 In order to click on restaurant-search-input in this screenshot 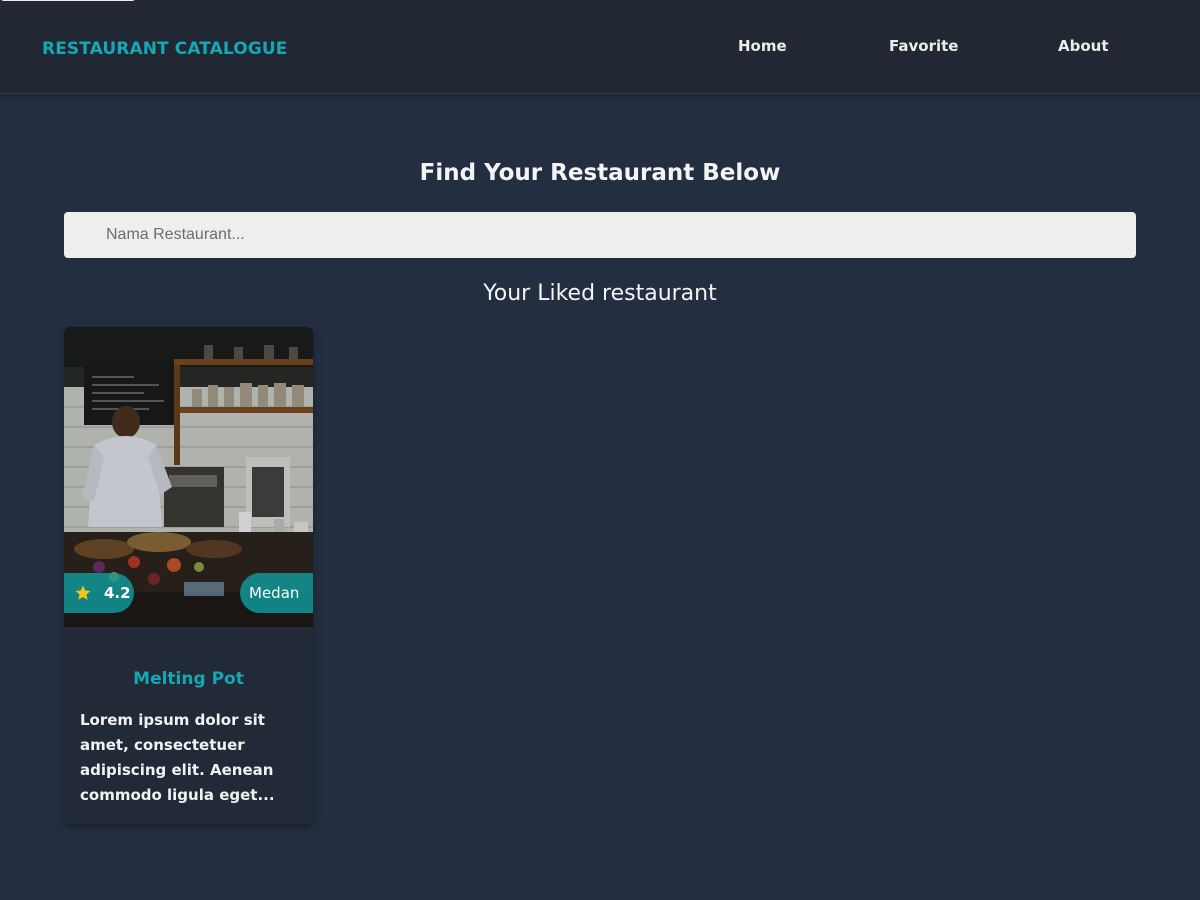, I will do `click(600, 235)`.